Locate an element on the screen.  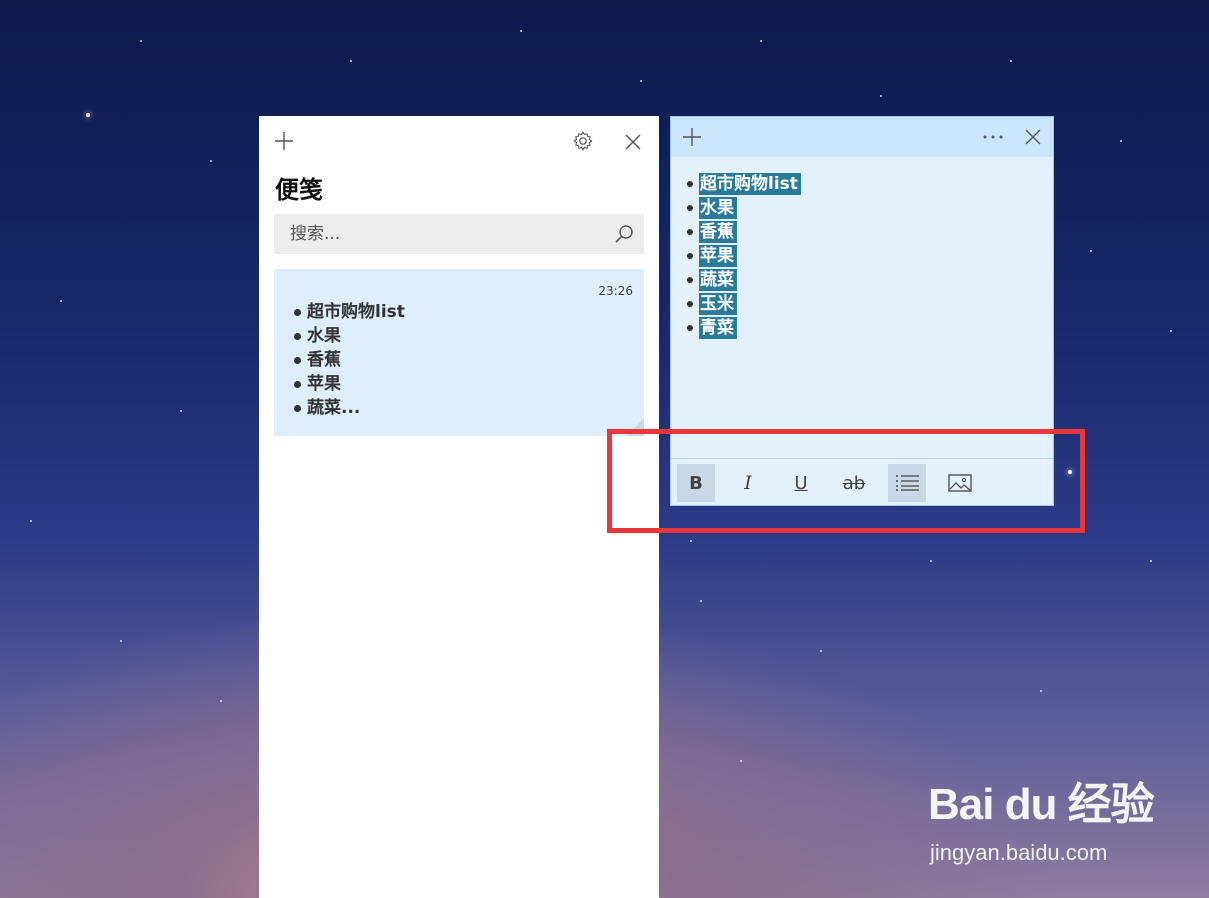
close-note-button is located at coordinates (1033, 137).